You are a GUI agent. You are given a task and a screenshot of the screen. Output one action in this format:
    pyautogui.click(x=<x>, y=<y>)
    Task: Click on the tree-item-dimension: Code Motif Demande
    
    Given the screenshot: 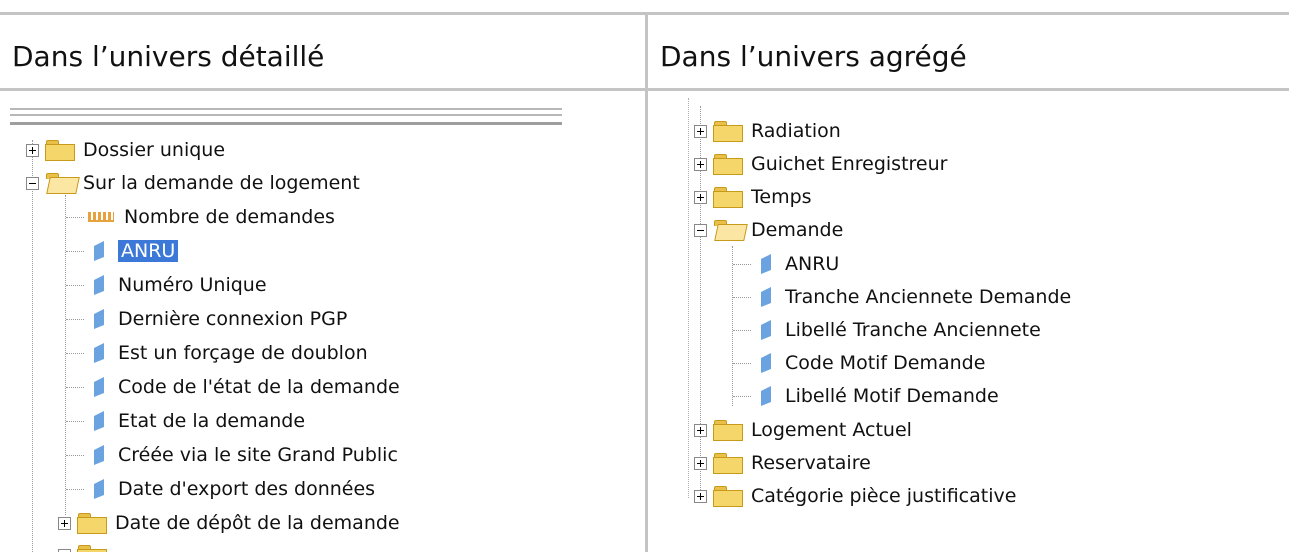 What is the action you would take?
    pyautogui.click(x=859, y=363)
    